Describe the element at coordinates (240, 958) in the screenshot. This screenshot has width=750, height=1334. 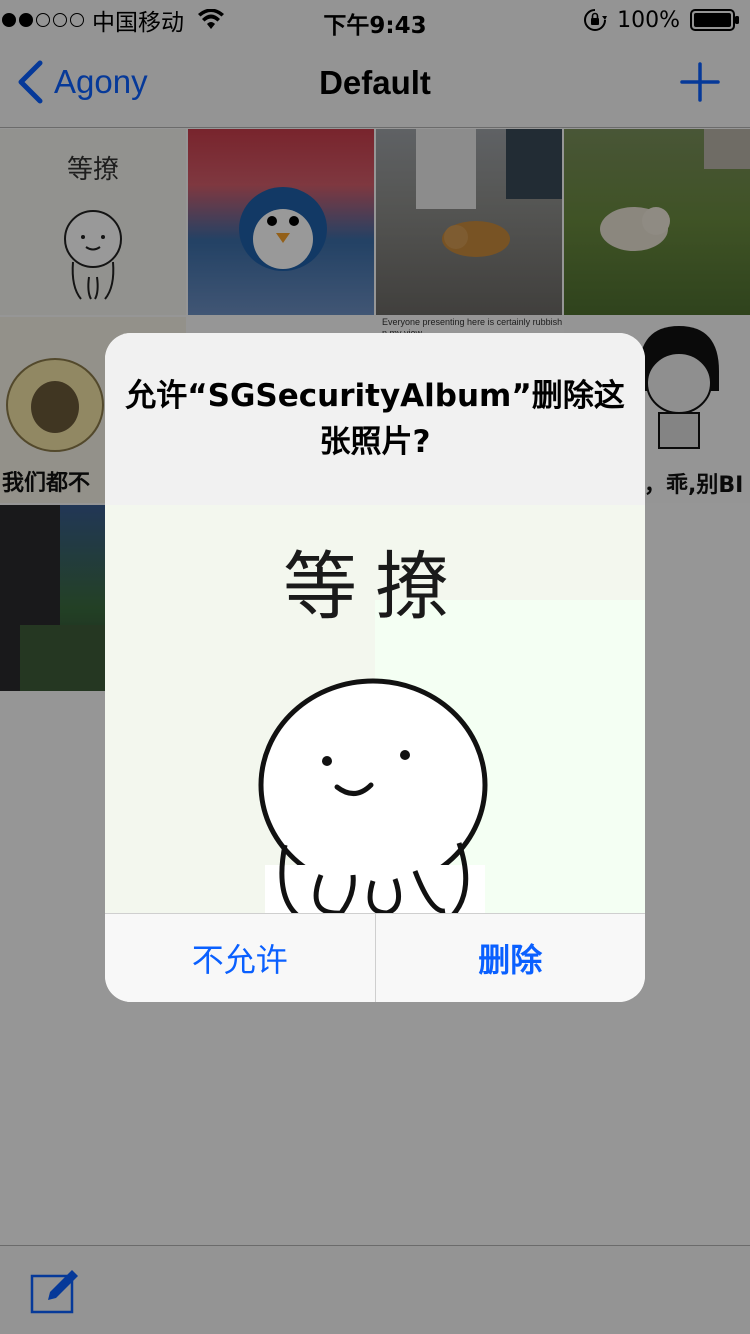
I see `deny-button: 不允许` at that location.